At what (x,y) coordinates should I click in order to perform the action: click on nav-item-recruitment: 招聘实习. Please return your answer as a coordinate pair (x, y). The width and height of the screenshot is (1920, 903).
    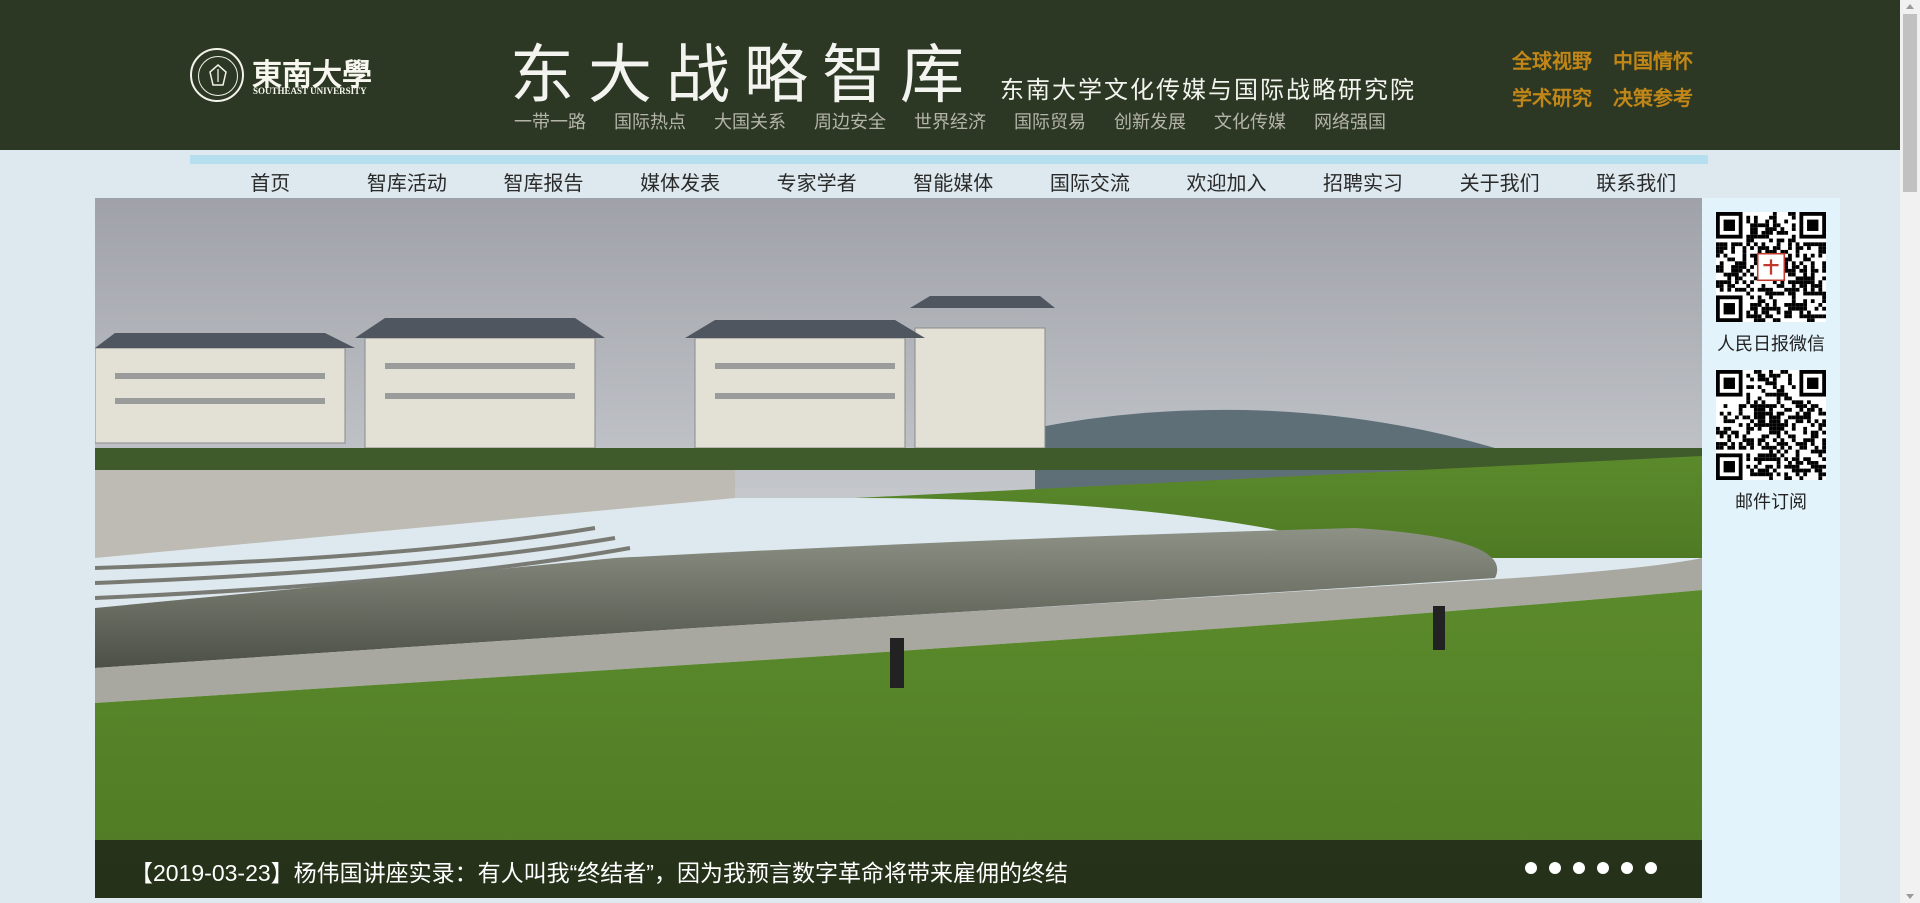
    Looking at the image, I should click on (1363, 182).